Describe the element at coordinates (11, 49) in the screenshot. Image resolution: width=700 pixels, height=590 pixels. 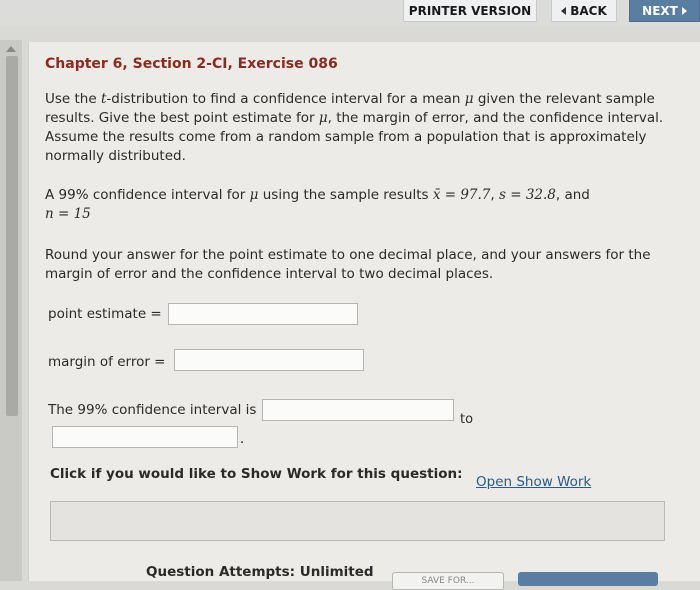
I see `scroll-up-icon` at that location.